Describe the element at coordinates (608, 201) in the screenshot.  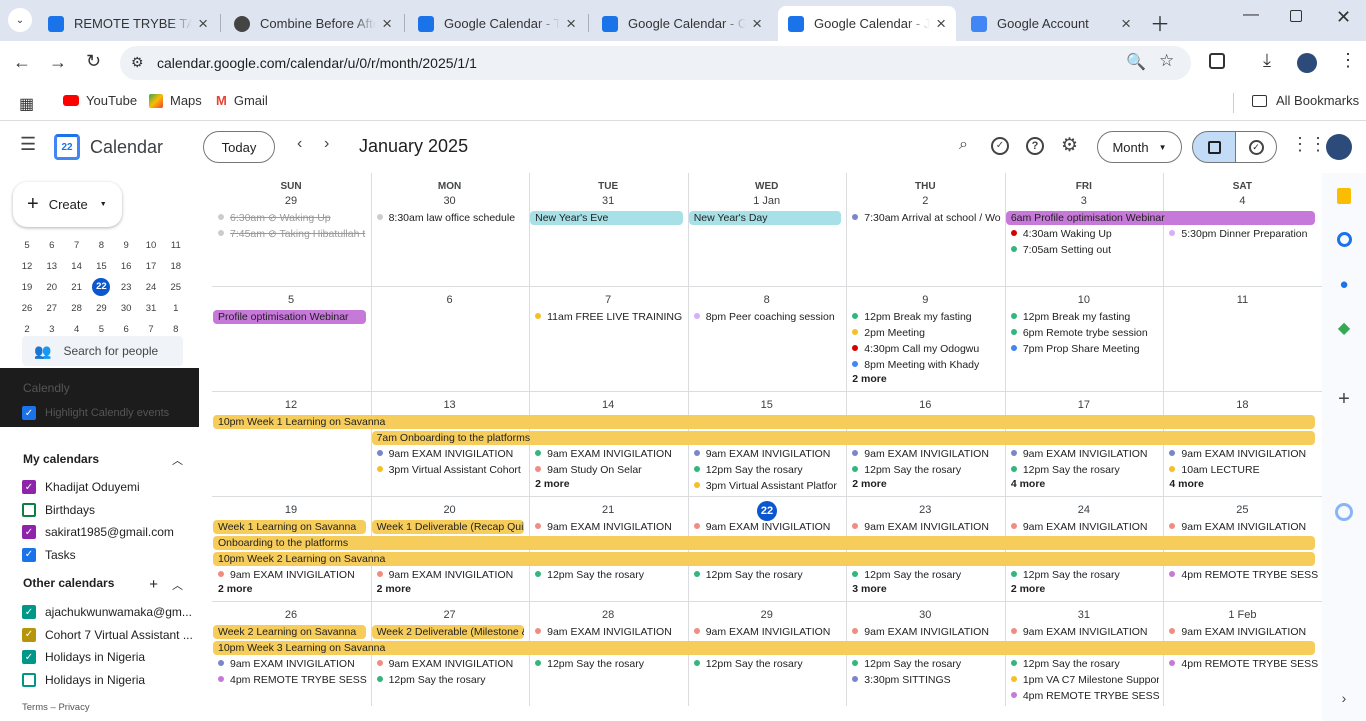
I see `day-number: 31` at that location.